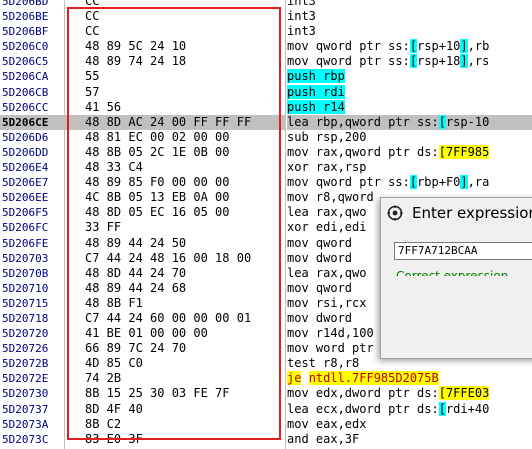 The image size is (532, 449). I want to click on address-cell: 5D2073C, so click(25, 439).